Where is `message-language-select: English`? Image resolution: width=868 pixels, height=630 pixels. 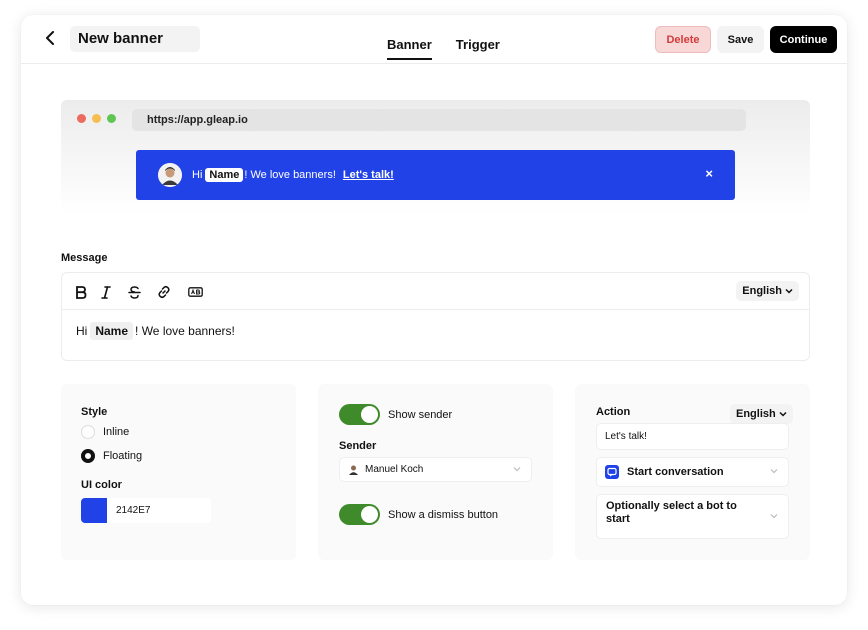
message-language-select: English is located at coordinates (767, 291).